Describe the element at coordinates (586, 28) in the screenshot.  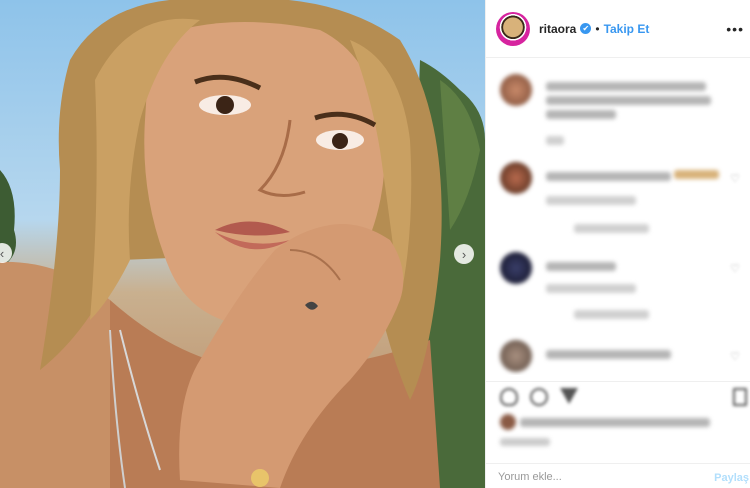
I see `verified-badge-icon: ✔` at that location.